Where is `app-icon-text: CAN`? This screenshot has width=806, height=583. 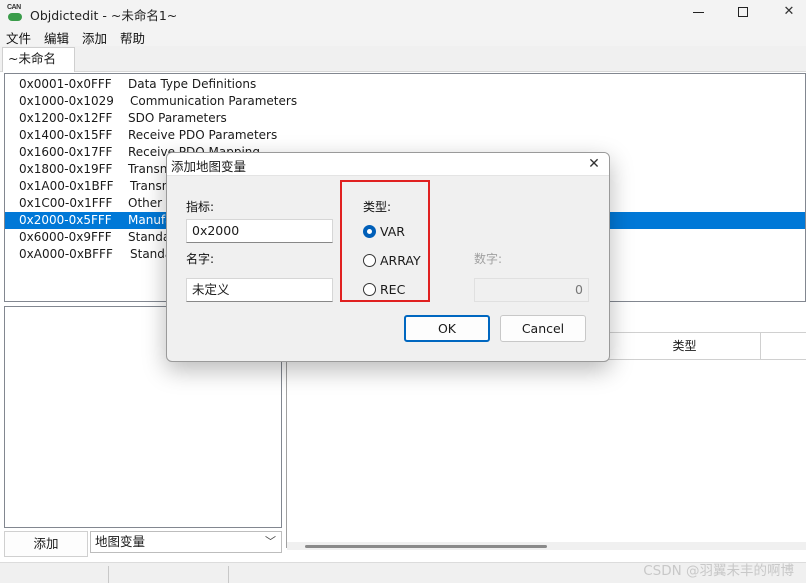
app-icon-text: CAN is located at coordinates (14, 7).